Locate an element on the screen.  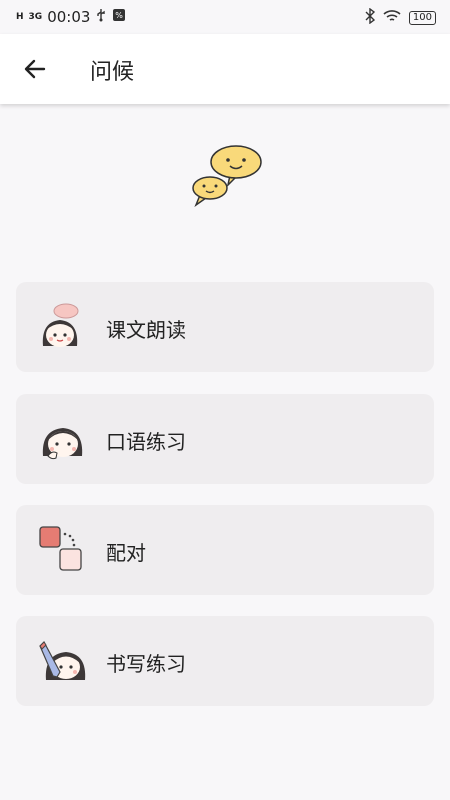
usb-icon is located at coordinates (101, 17).